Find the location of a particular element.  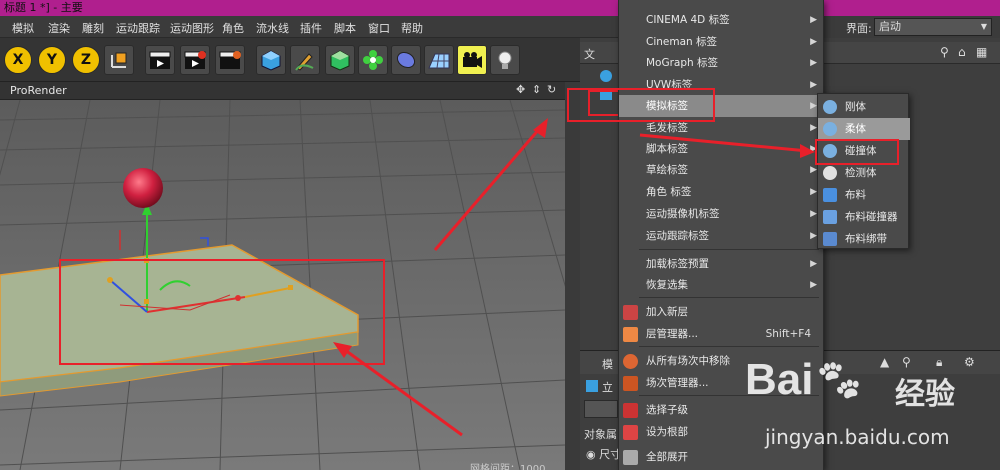

watermark-brand-text: Bai is located at coordinates (779, 379).